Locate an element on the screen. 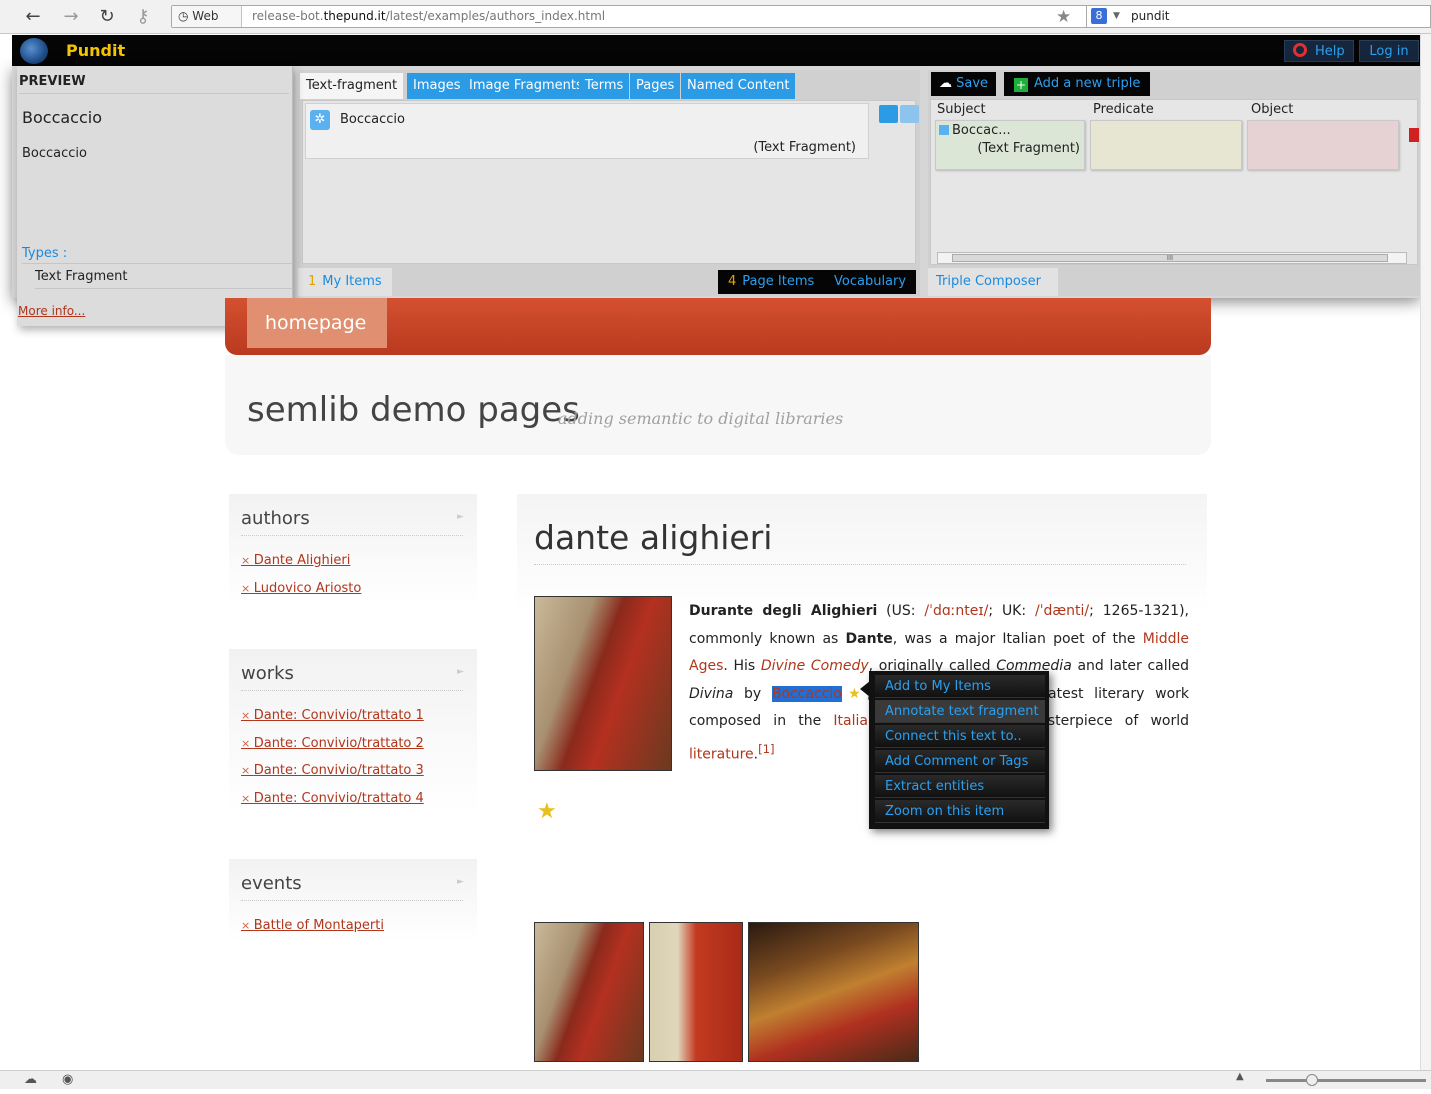 This screenshot has width=1431, height=1094. search-box: 8 ▼ pundit is located at coordinates (1258, 16).